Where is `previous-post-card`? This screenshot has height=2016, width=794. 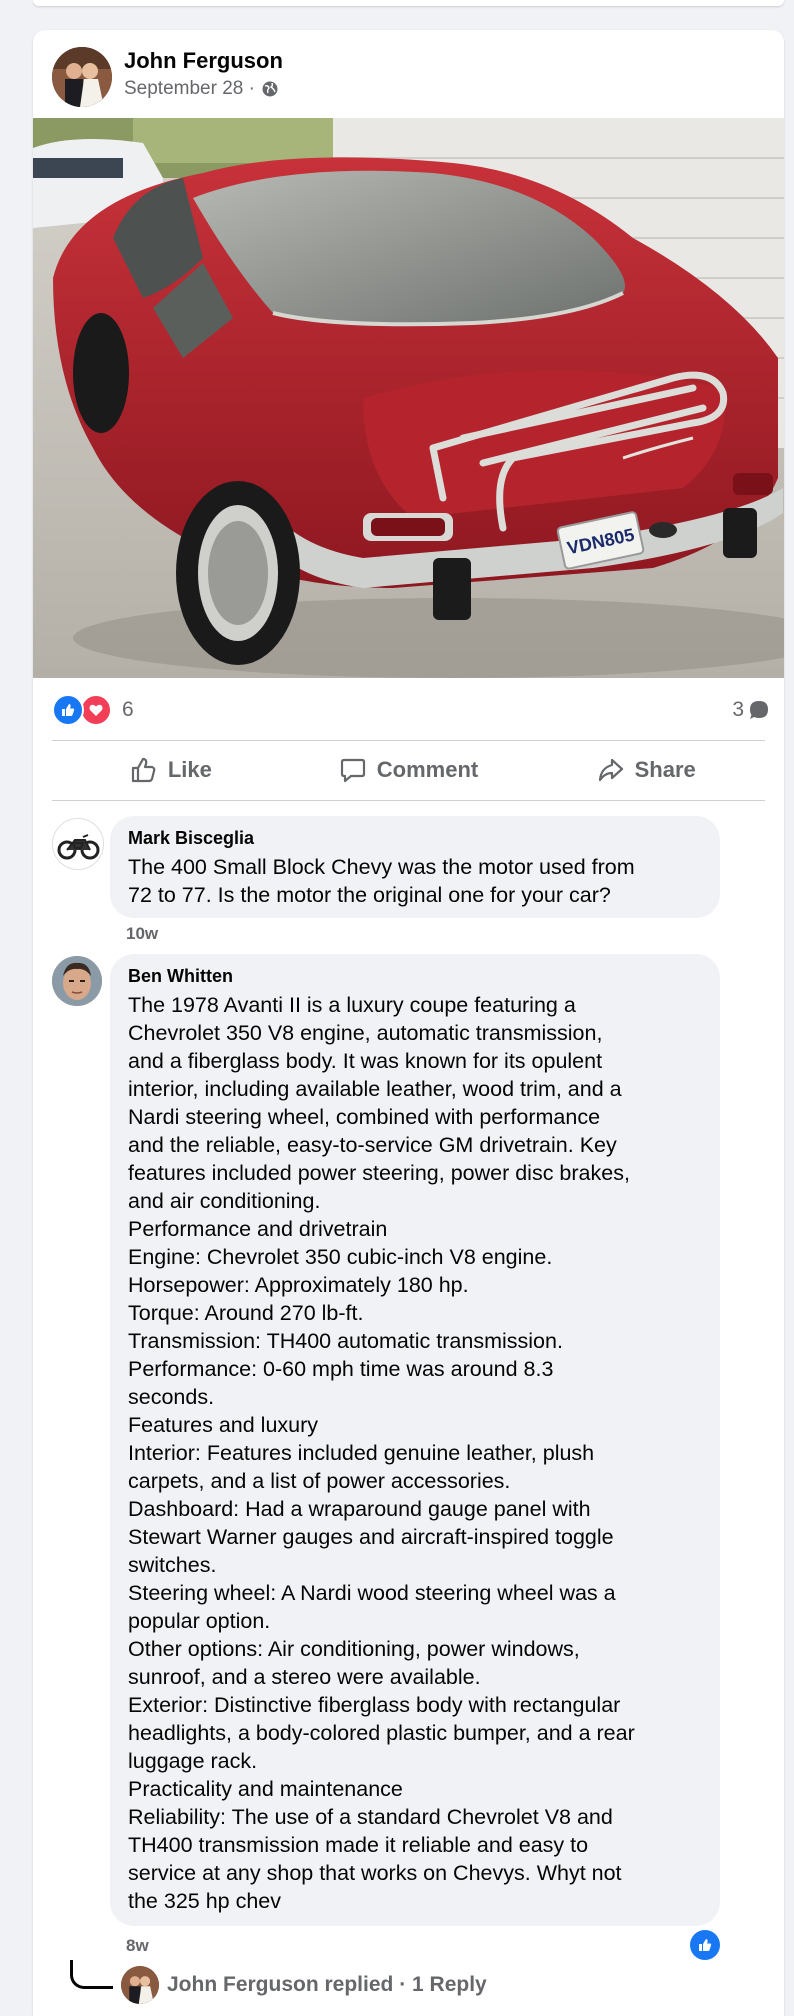 previous-post-card is located at coordinates (408, 3).